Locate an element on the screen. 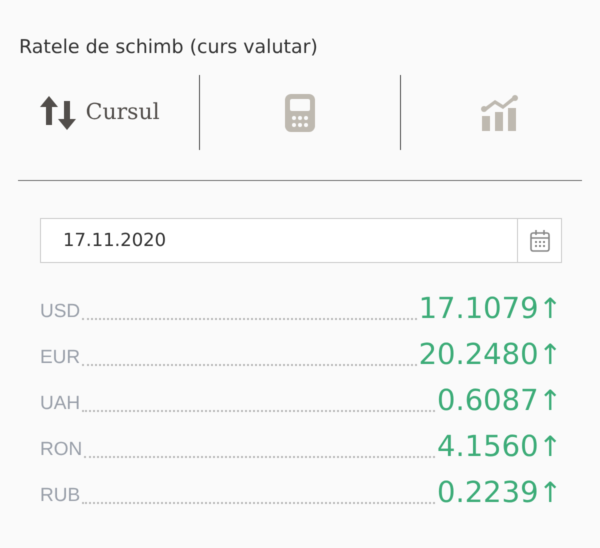 The height and width of the screenshot is (548, 600). exchange-rate: 0.6087 is located at coordinates (488, 400).